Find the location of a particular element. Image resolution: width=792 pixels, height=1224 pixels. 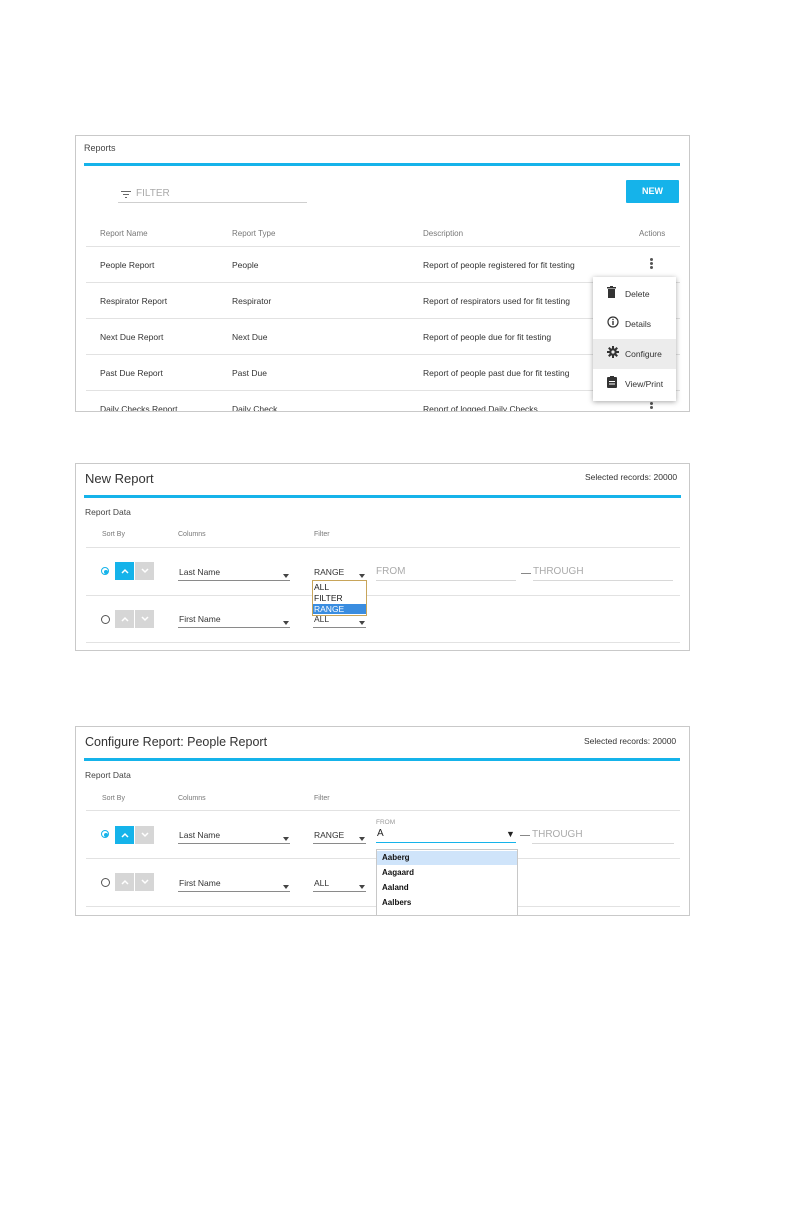

menu-item-label: View/Print is located at coordinates (644, 384).